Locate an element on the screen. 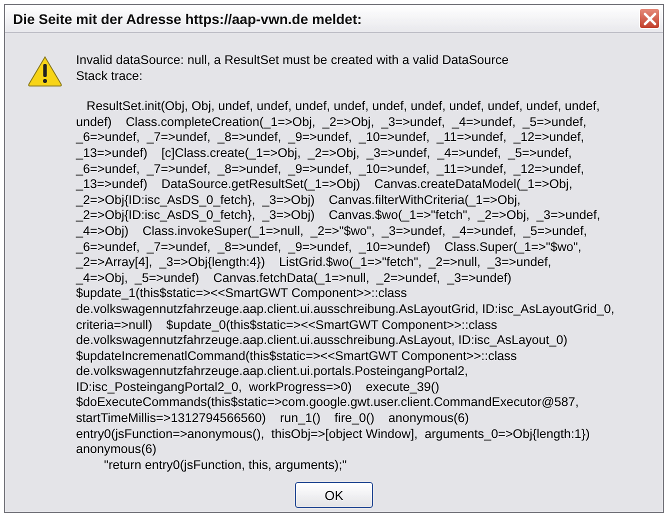 This screenshot has height=524, width=671. close-icon is located at coordinates (649, 19).